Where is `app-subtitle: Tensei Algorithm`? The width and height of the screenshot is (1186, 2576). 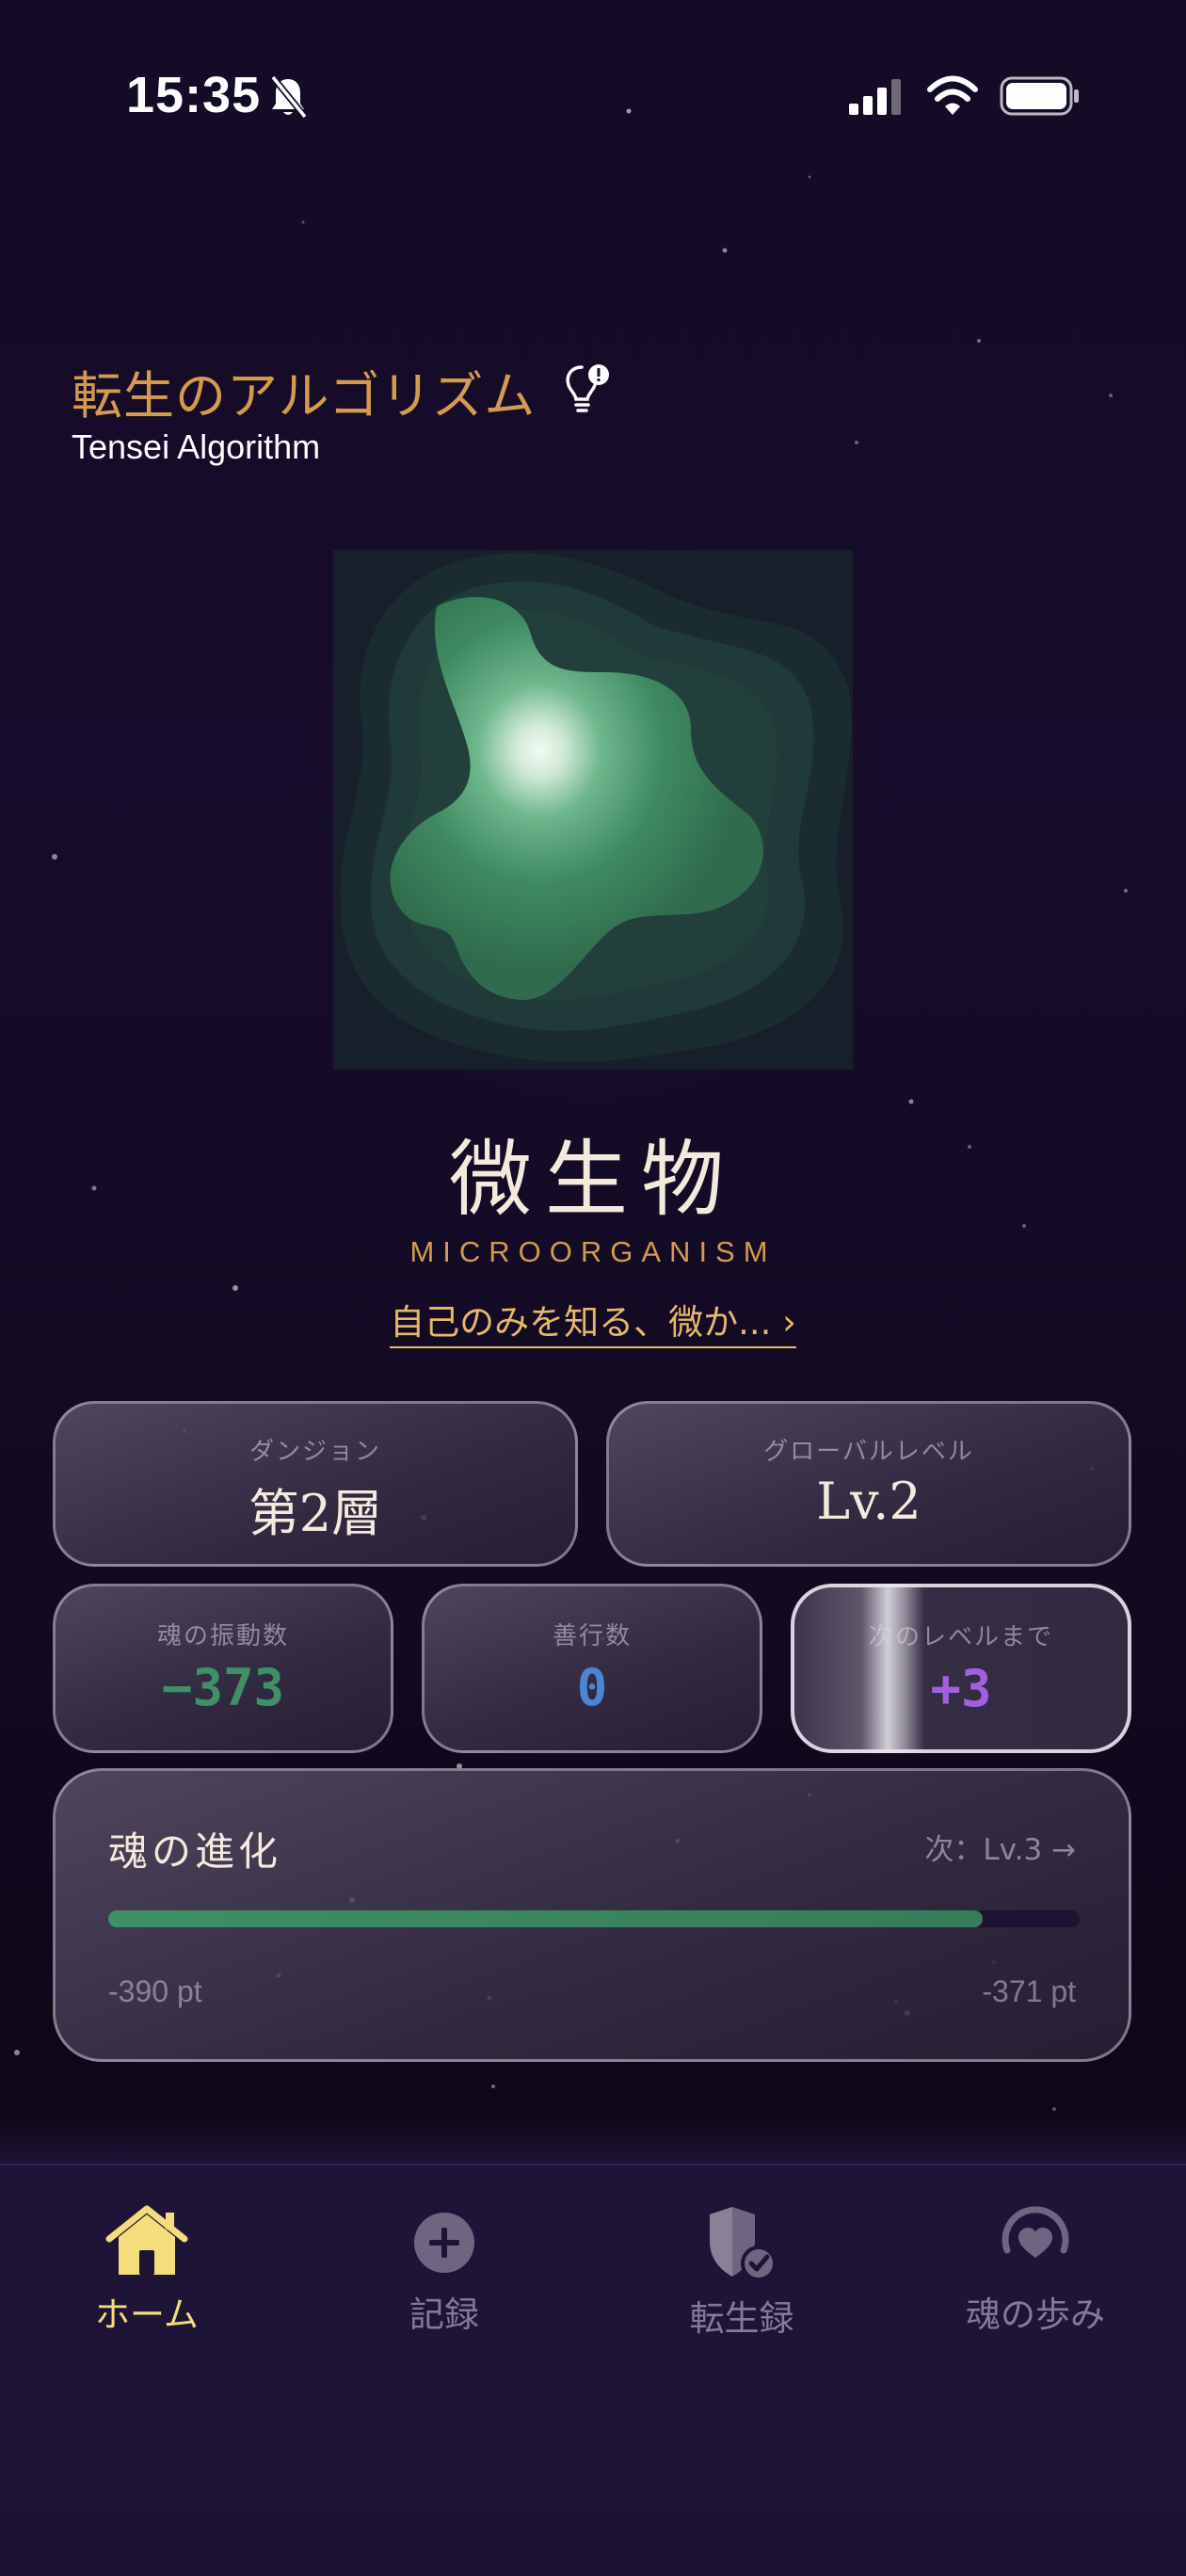 app-subtitle: Tensei Algorithm is located at coordinates (196, 446).